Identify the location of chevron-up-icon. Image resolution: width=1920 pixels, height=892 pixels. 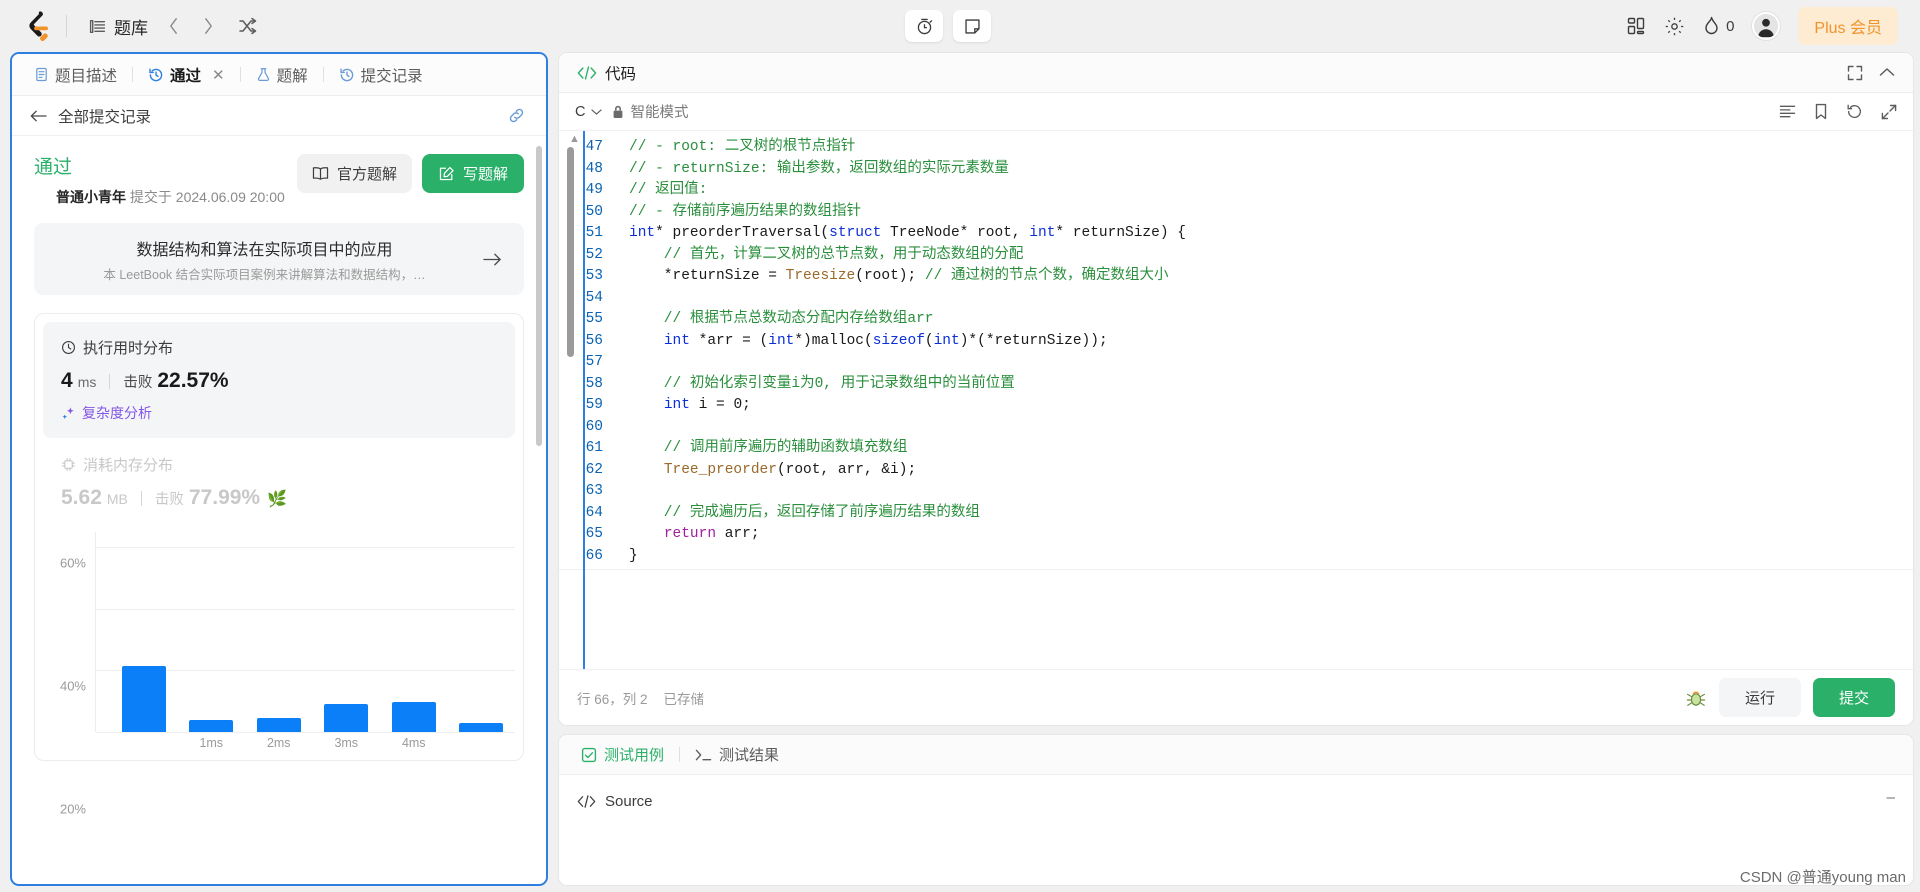
(1887, 72).